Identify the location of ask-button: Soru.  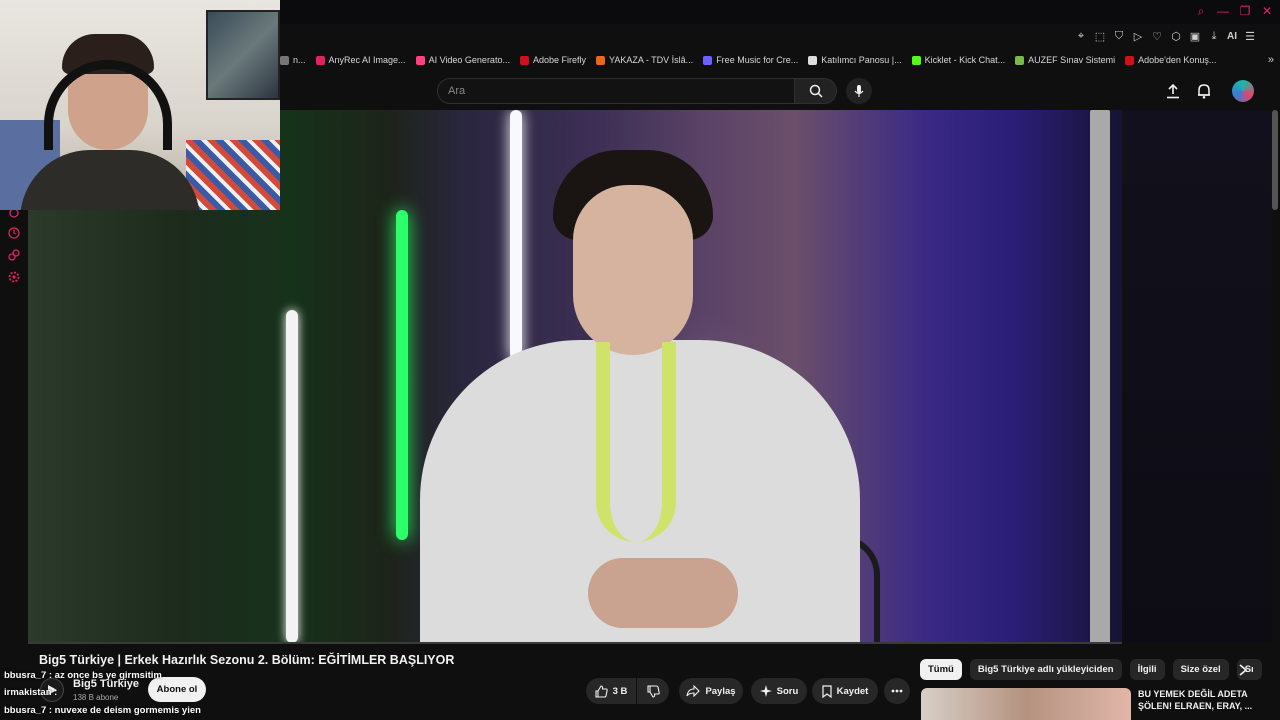
(779, 691).